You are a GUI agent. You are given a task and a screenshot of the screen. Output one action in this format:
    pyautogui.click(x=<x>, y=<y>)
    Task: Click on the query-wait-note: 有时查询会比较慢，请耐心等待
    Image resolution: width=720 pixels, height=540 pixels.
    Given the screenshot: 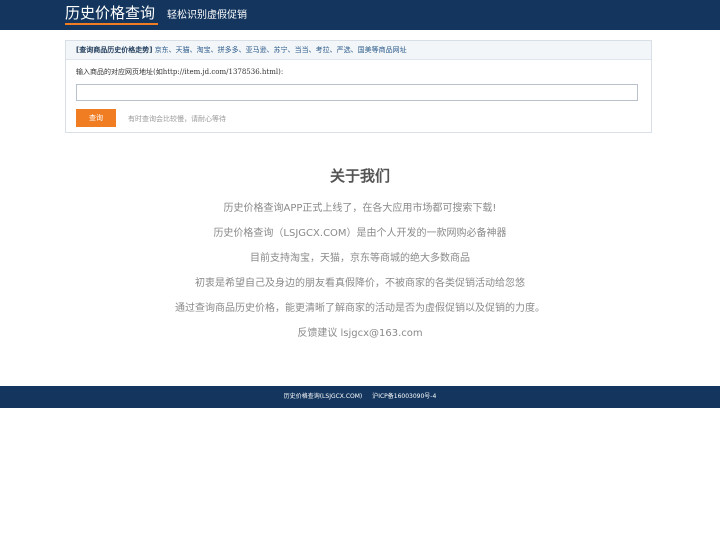 What is the action you would take?
    pyautogui.click(x=177, y=119)
    